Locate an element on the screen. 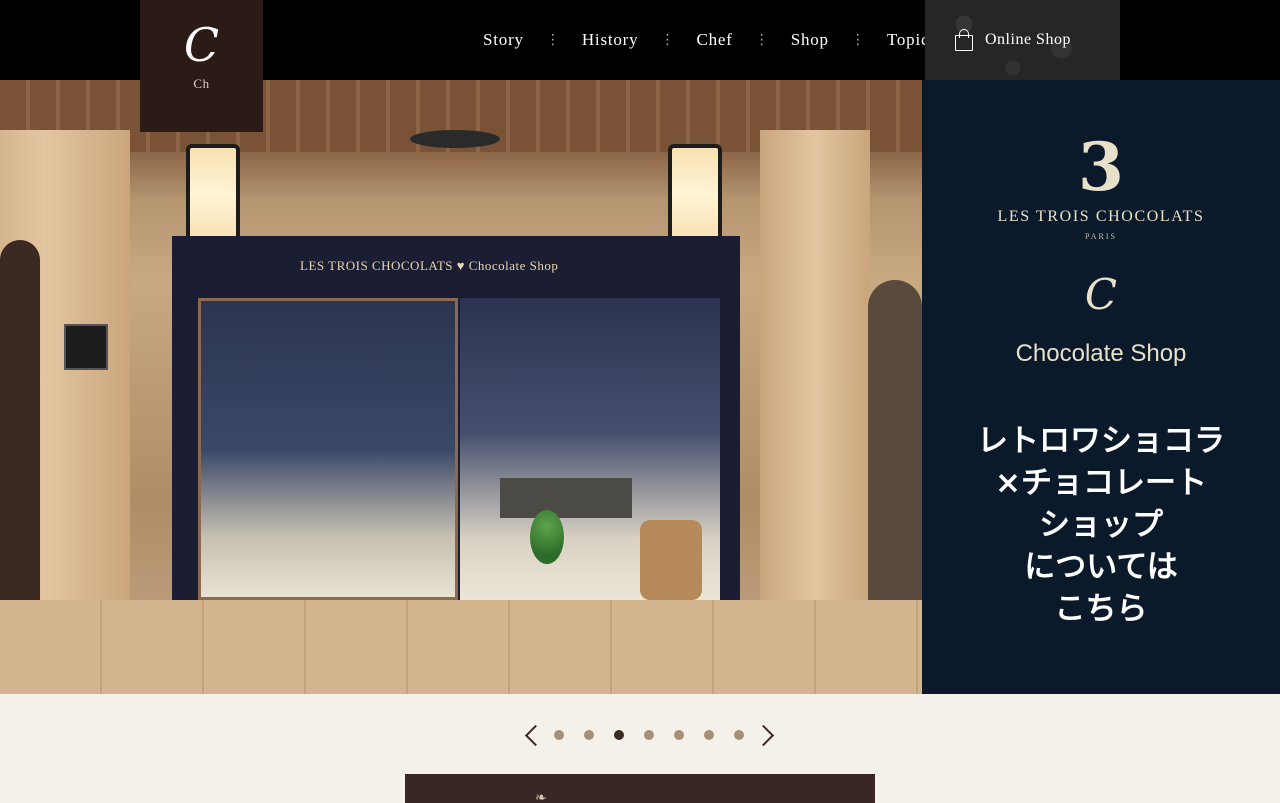 The width and height of the screenshot is (1280, 803). tiled-floor is located at coordinates (461, 647).